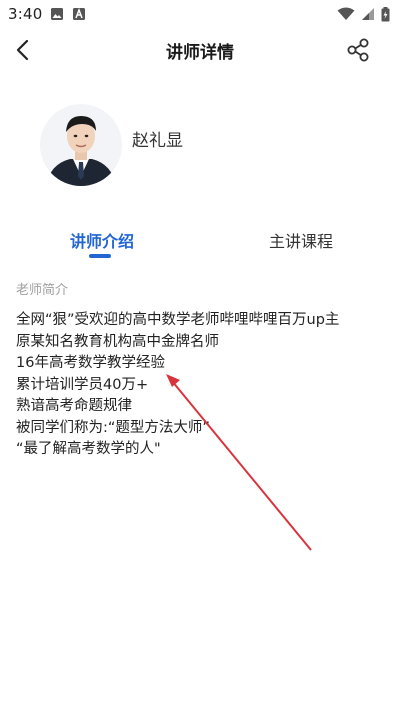 This screenshot has height=711, width=400. I want to click on status-bar: 3:40, so click(200, 14).